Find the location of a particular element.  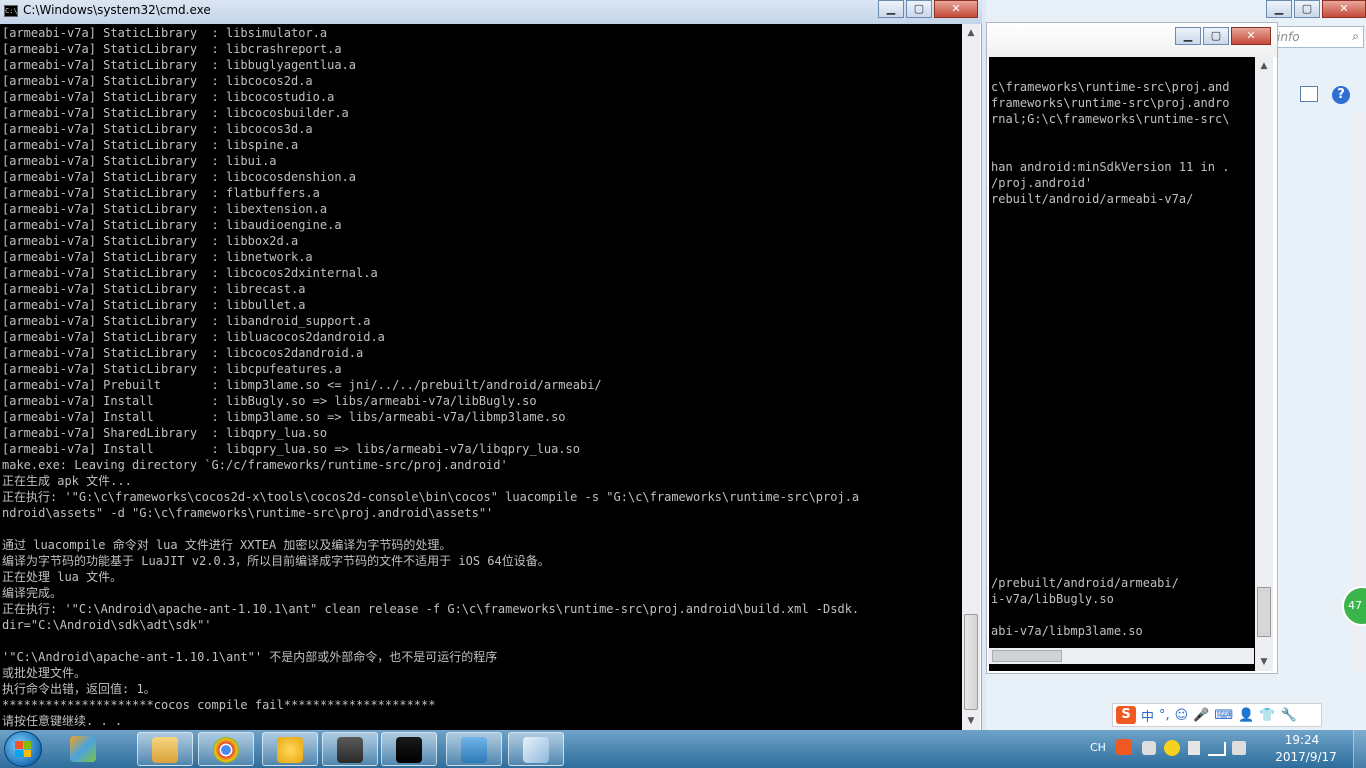

console-line: i-v7a/libBugly.so is located at coordinates (1052, 599).